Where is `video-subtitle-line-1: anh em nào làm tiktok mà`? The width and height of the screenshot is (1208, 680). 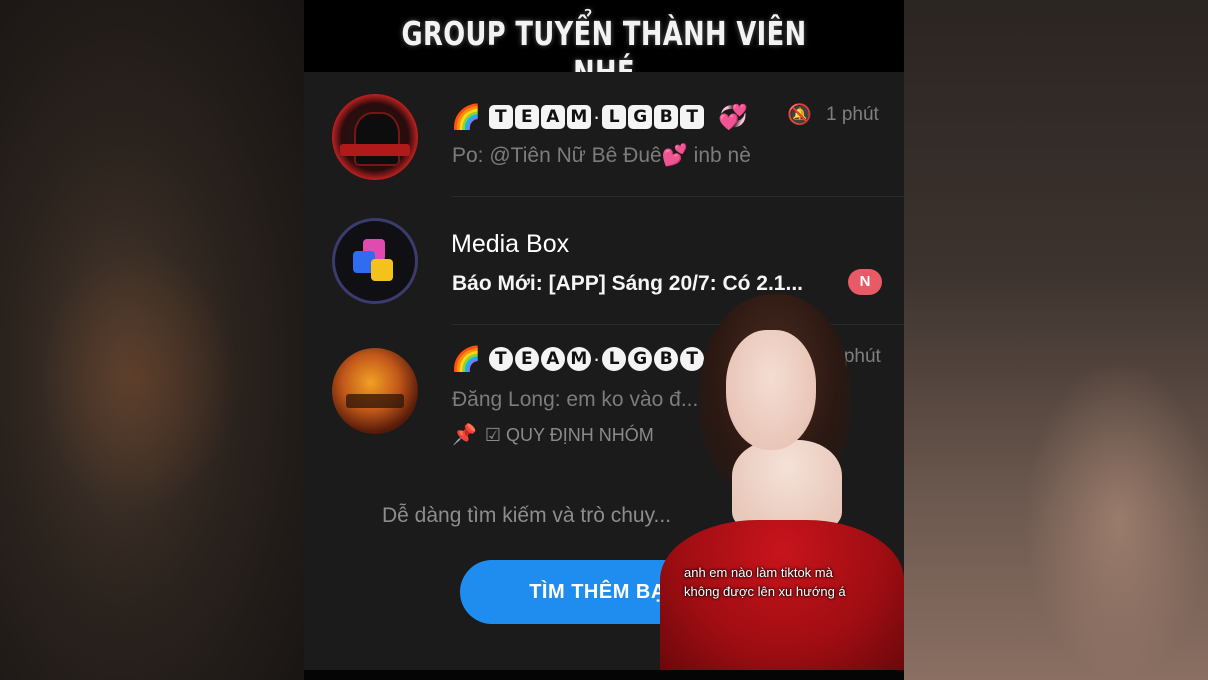 video-subtitle-line-1: anh em nào làm tiktok mà is located at coordinates (758, 572).